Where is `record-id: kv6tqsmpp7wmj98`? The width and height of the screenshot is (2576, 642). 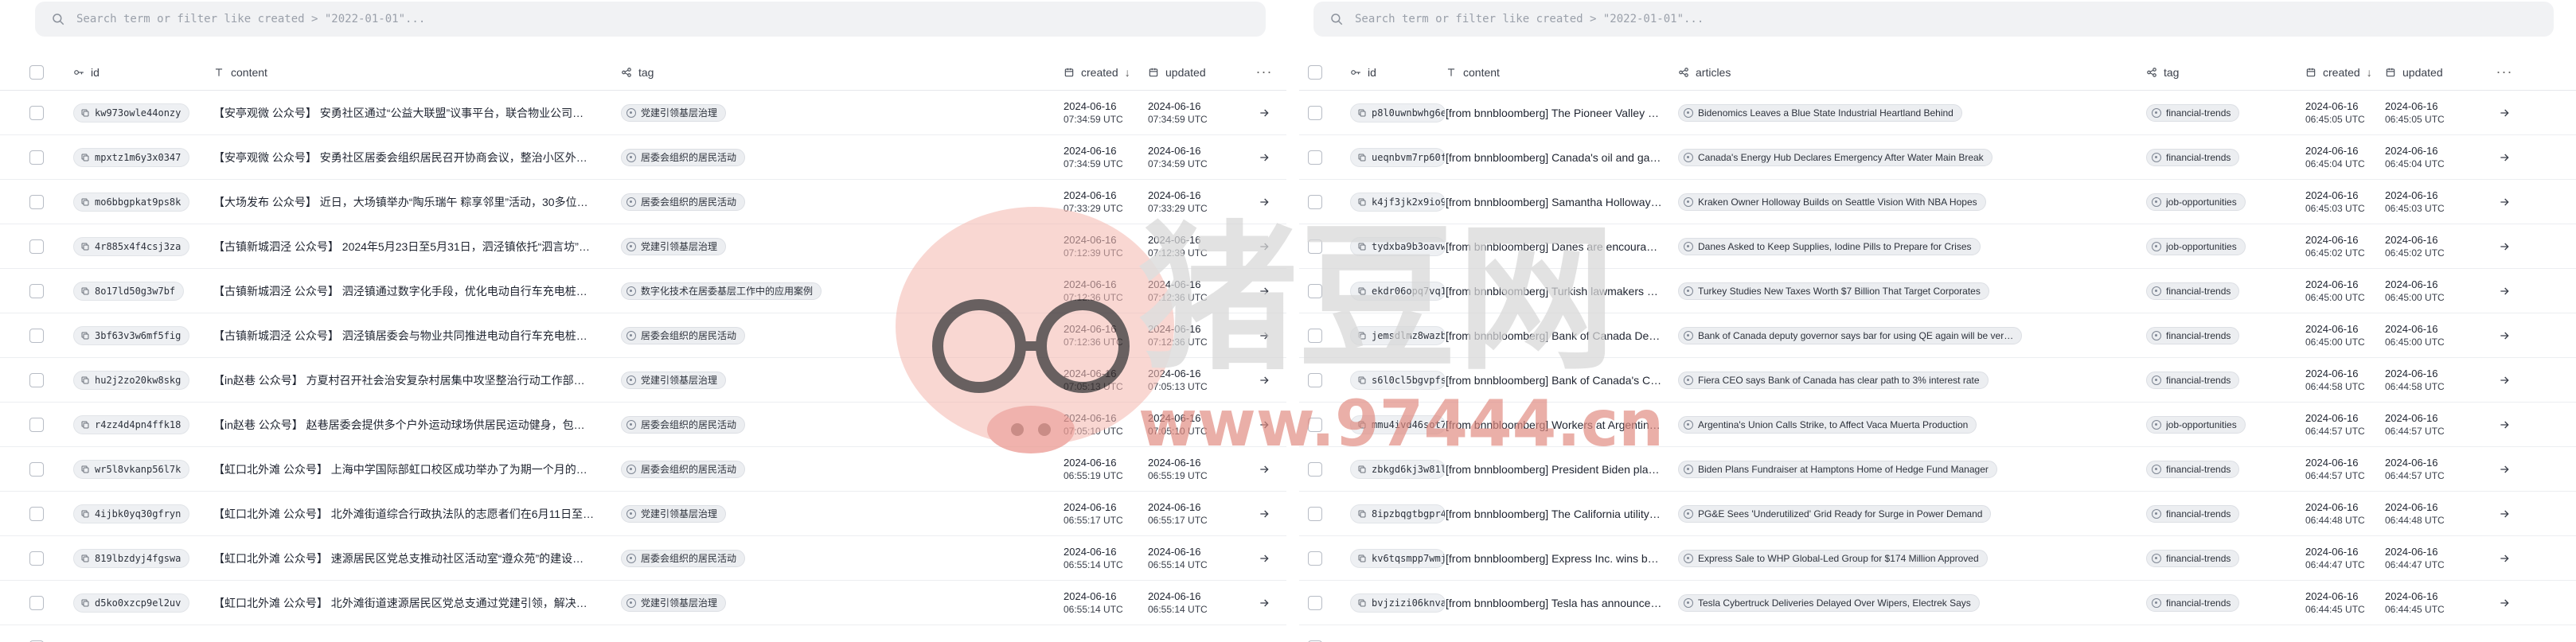 record-id: kv6tqsmpp7wmj98 is located at coordinates (1398, 558).